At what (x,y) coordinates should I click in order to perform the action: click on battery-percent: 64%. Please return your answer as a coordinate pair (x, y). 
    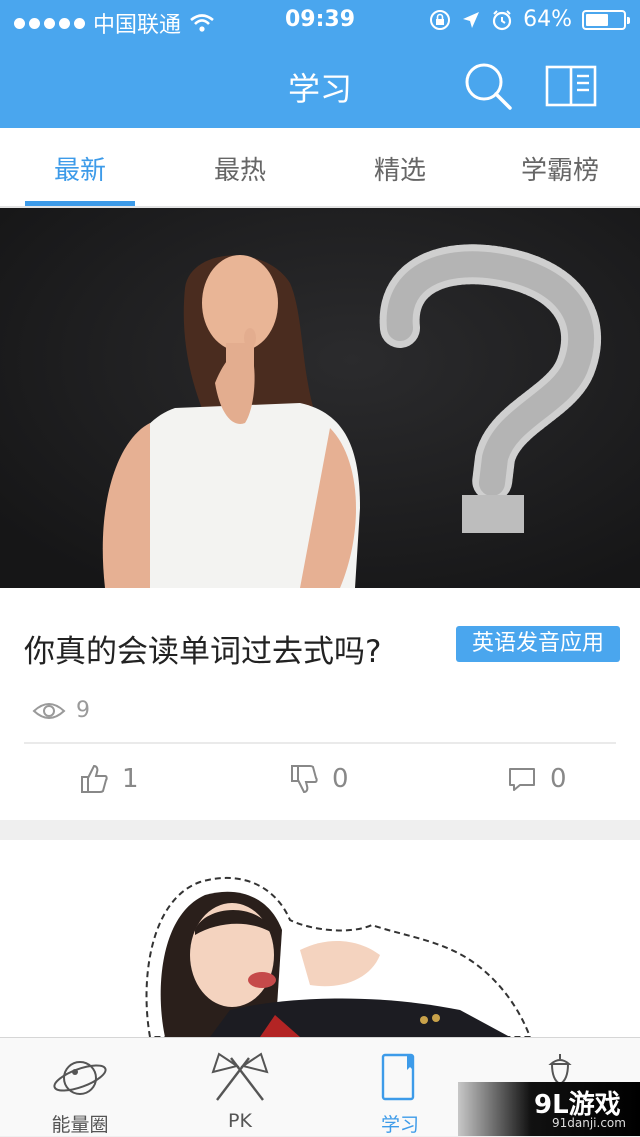
    Looking at the image, I should click on (547, 19).